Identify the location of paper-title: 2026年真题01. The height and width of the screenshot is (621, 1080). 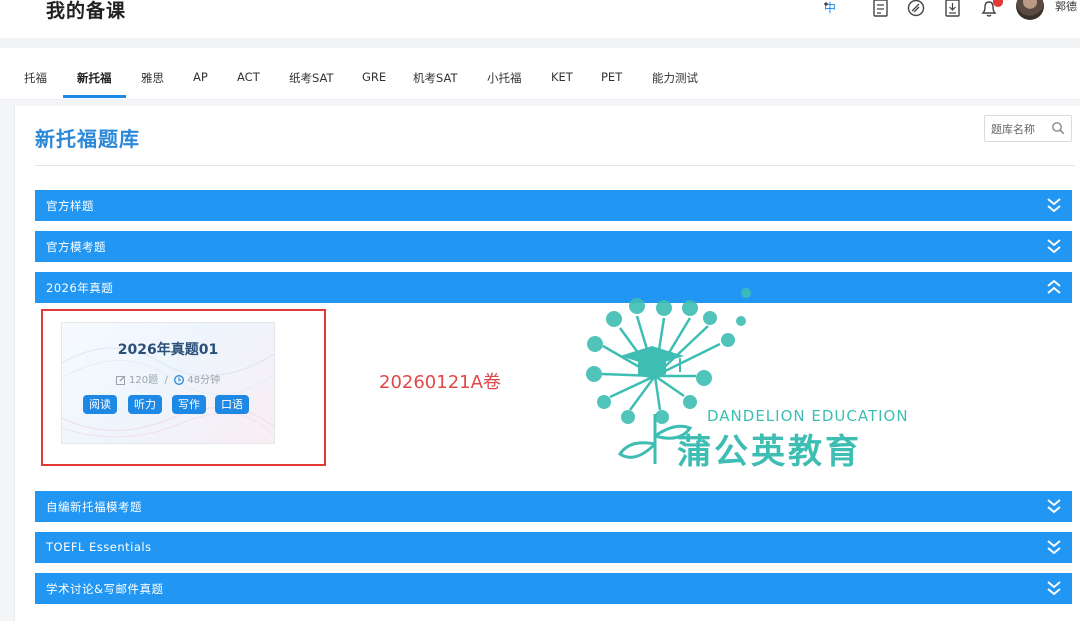
(168, 349).